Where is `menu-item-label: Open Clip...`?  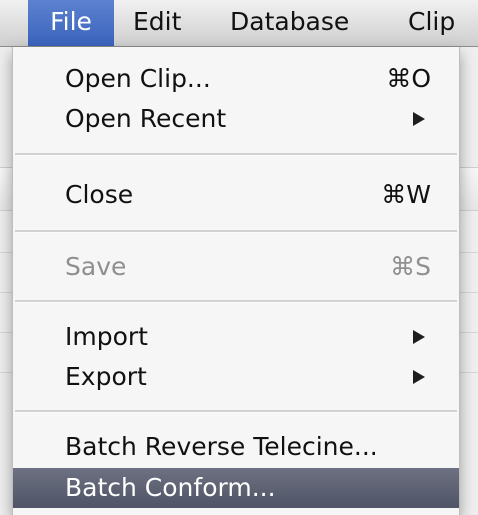 menu-item-label: Open Clip... is located at coordinates (138, 78).